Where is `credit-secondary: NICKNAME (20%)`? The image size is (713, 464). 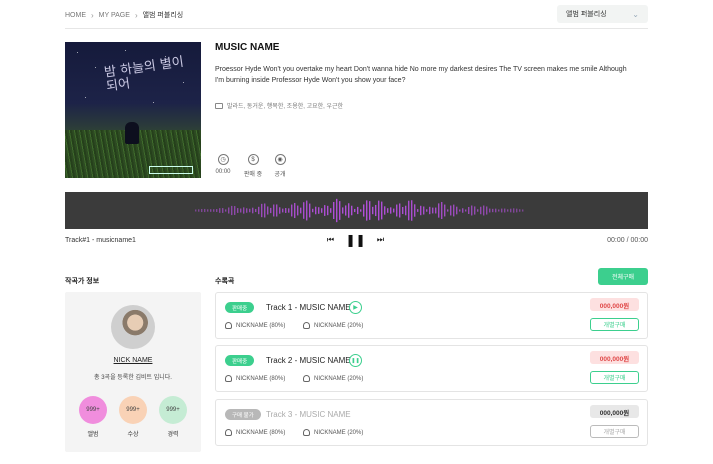
credit-secondary: NICKNAME (20%) is located at coordinates (333, 432).